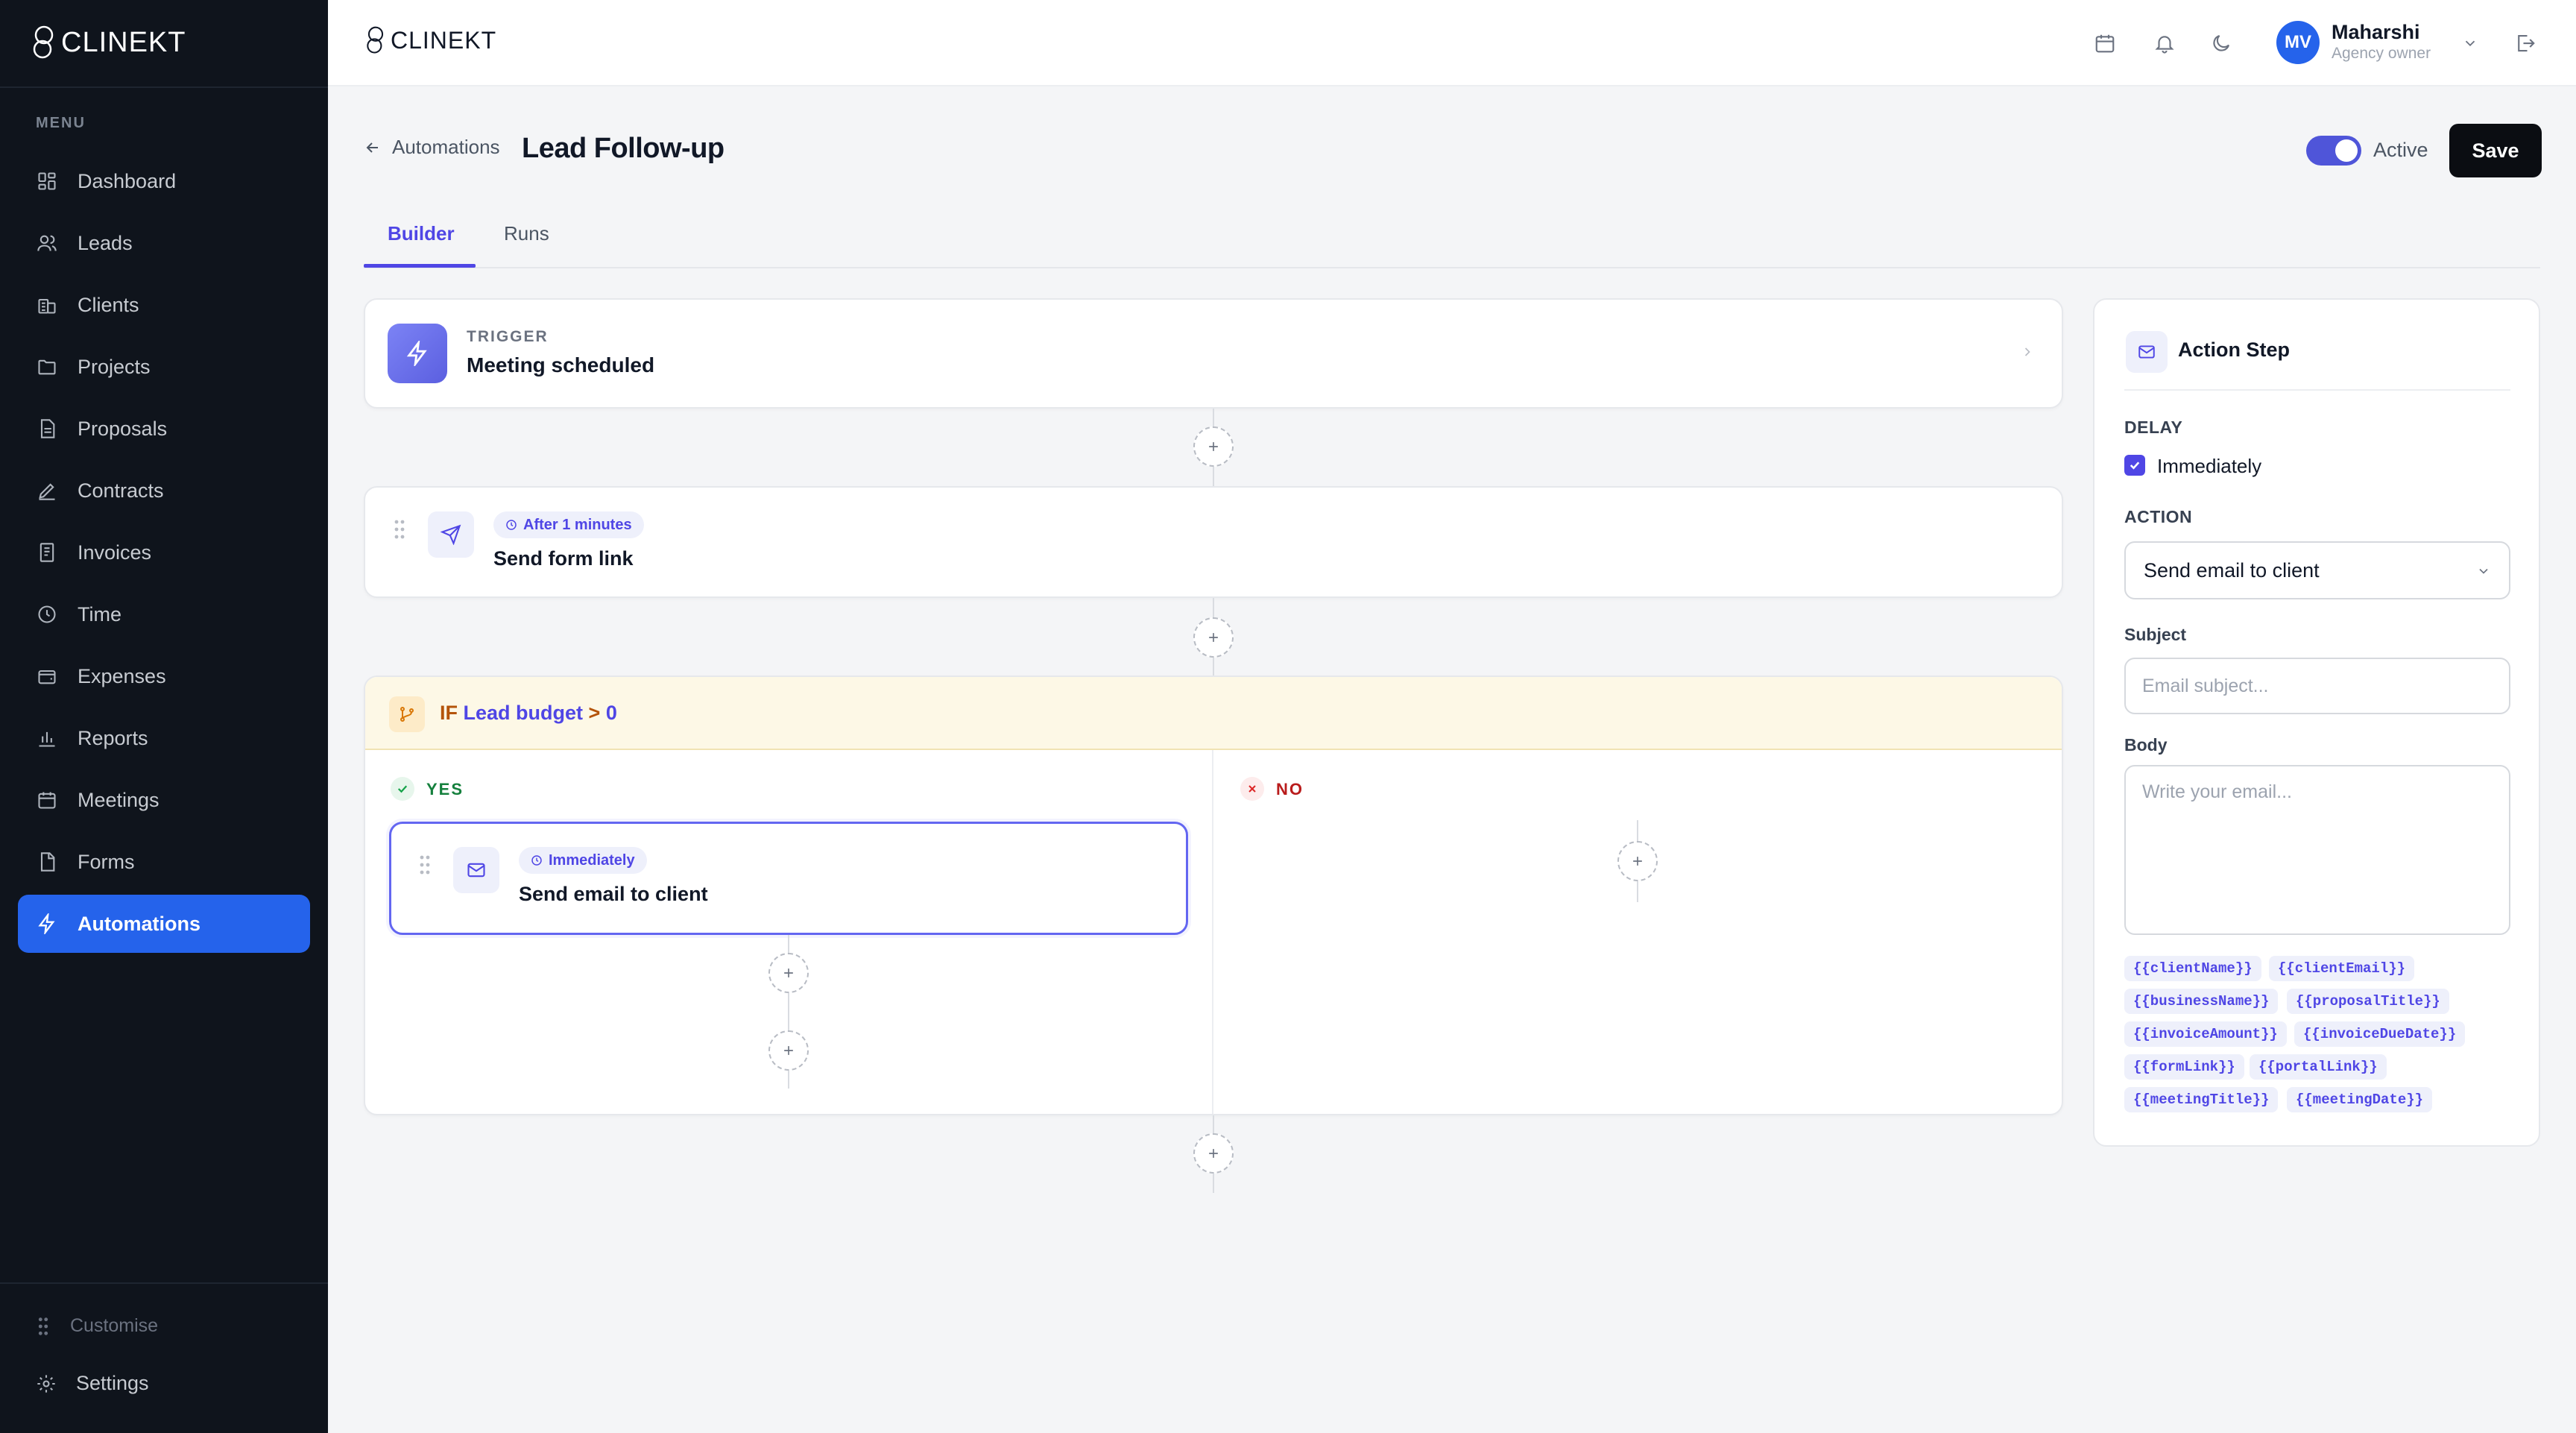 The width and height of the screenshot is (2576, 1433). Describe the element at coordinates (445, 789) in the screenshot. I see `yes-label: YES` at that location.